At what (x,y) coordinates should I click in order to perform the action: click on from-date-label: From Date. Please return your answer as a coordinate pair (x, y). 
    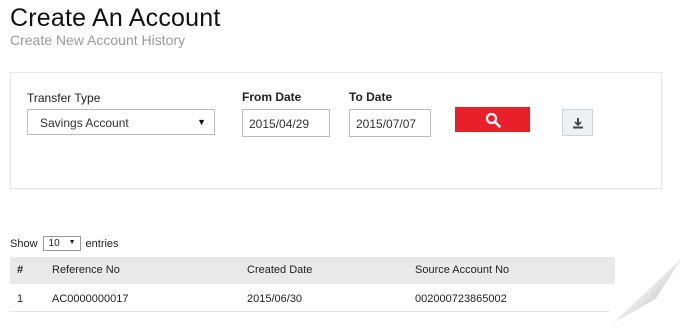
    Looking at the image, I should click on (272, 97).